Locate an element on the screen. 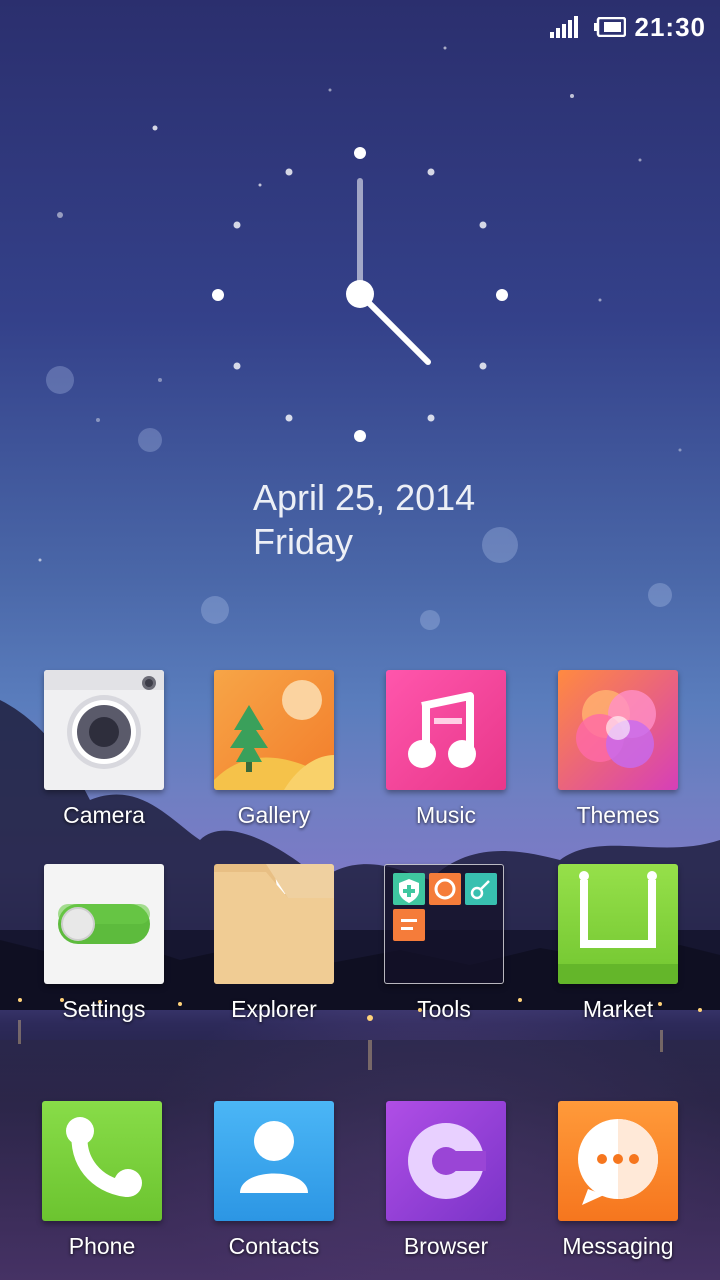 This screenshot has height=1280, width=720. contacts-icon is located at coordinates (274, 1161).